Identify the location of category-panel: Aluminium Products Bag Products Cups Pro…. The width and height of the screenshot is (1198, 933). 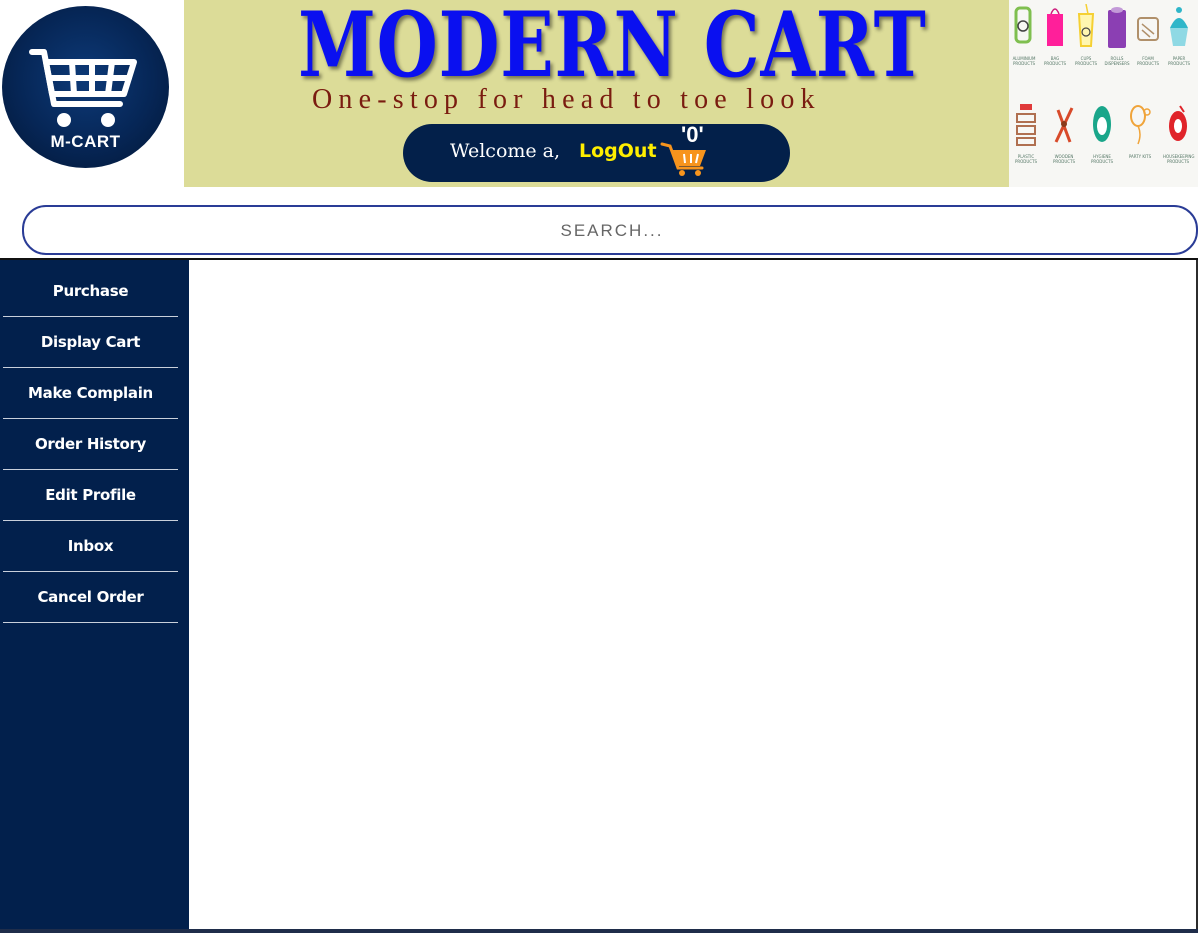
(1103, 93).